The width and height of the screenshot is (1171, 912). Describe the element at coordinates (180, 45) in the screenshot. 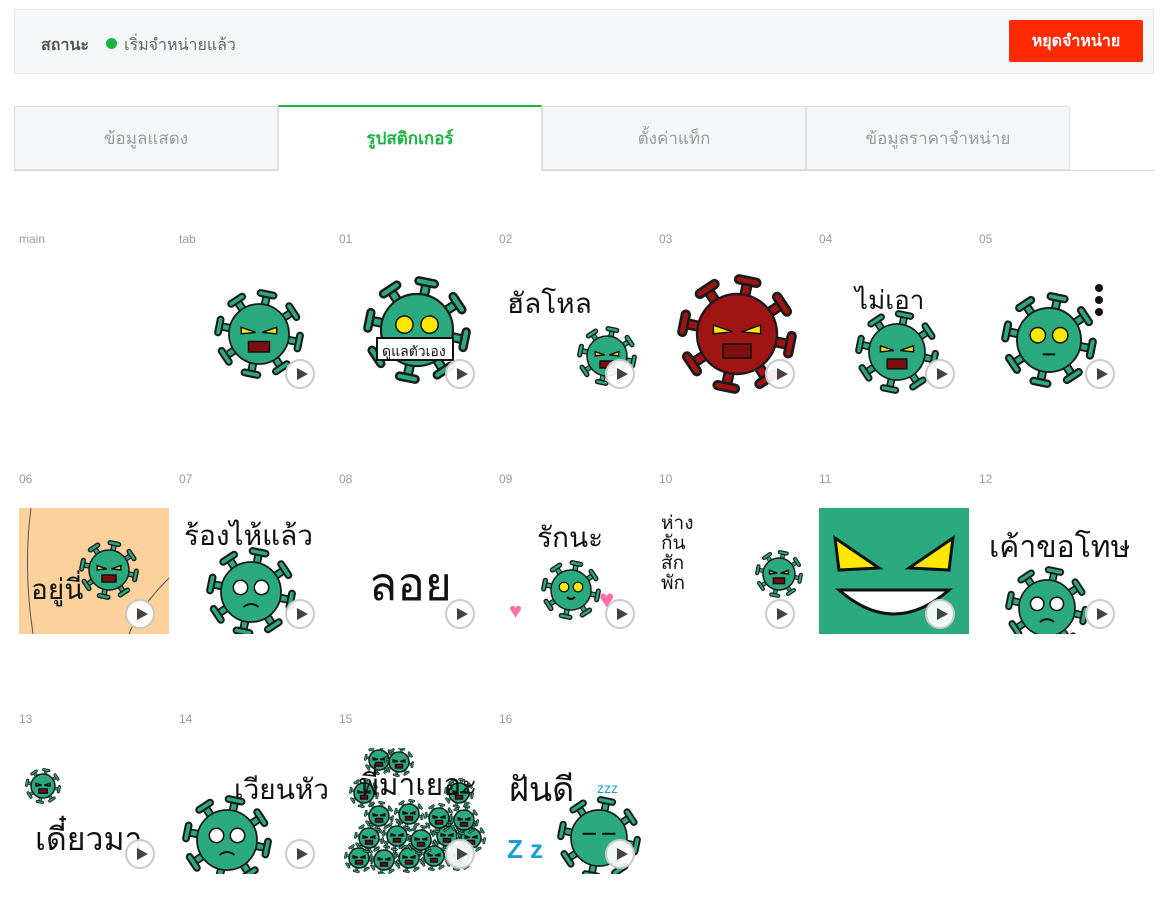

I see `status-value: เริ่มจำหน่ายแล้ว` at that location.